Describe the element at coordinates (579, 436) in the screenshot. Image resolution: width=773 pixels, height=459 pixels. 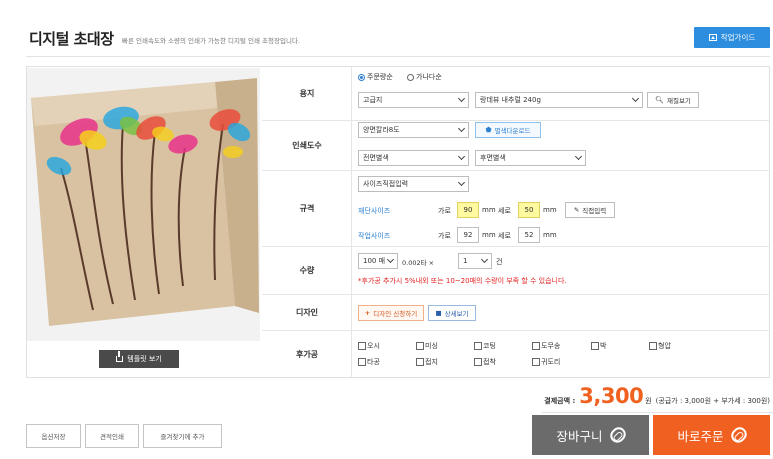
I see `cart-label: 장바구니` at that location.